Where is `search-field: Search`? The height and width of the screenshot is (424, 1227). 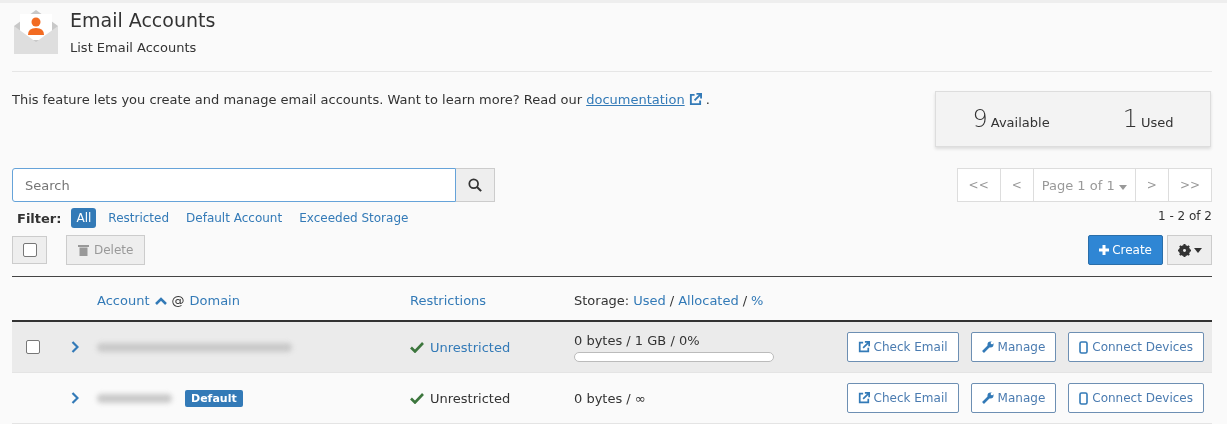 search-field: Search is located at coordinates (234, 185).